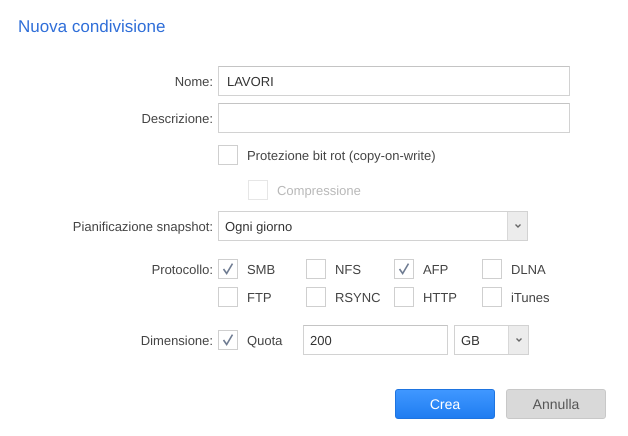 Image resolution: width=628 pixels, height=436 pixels. What do you see at coordinates (394, 81) in the screenshot?
I see `text-field: LAVORI` at bounding box center [394, 81].